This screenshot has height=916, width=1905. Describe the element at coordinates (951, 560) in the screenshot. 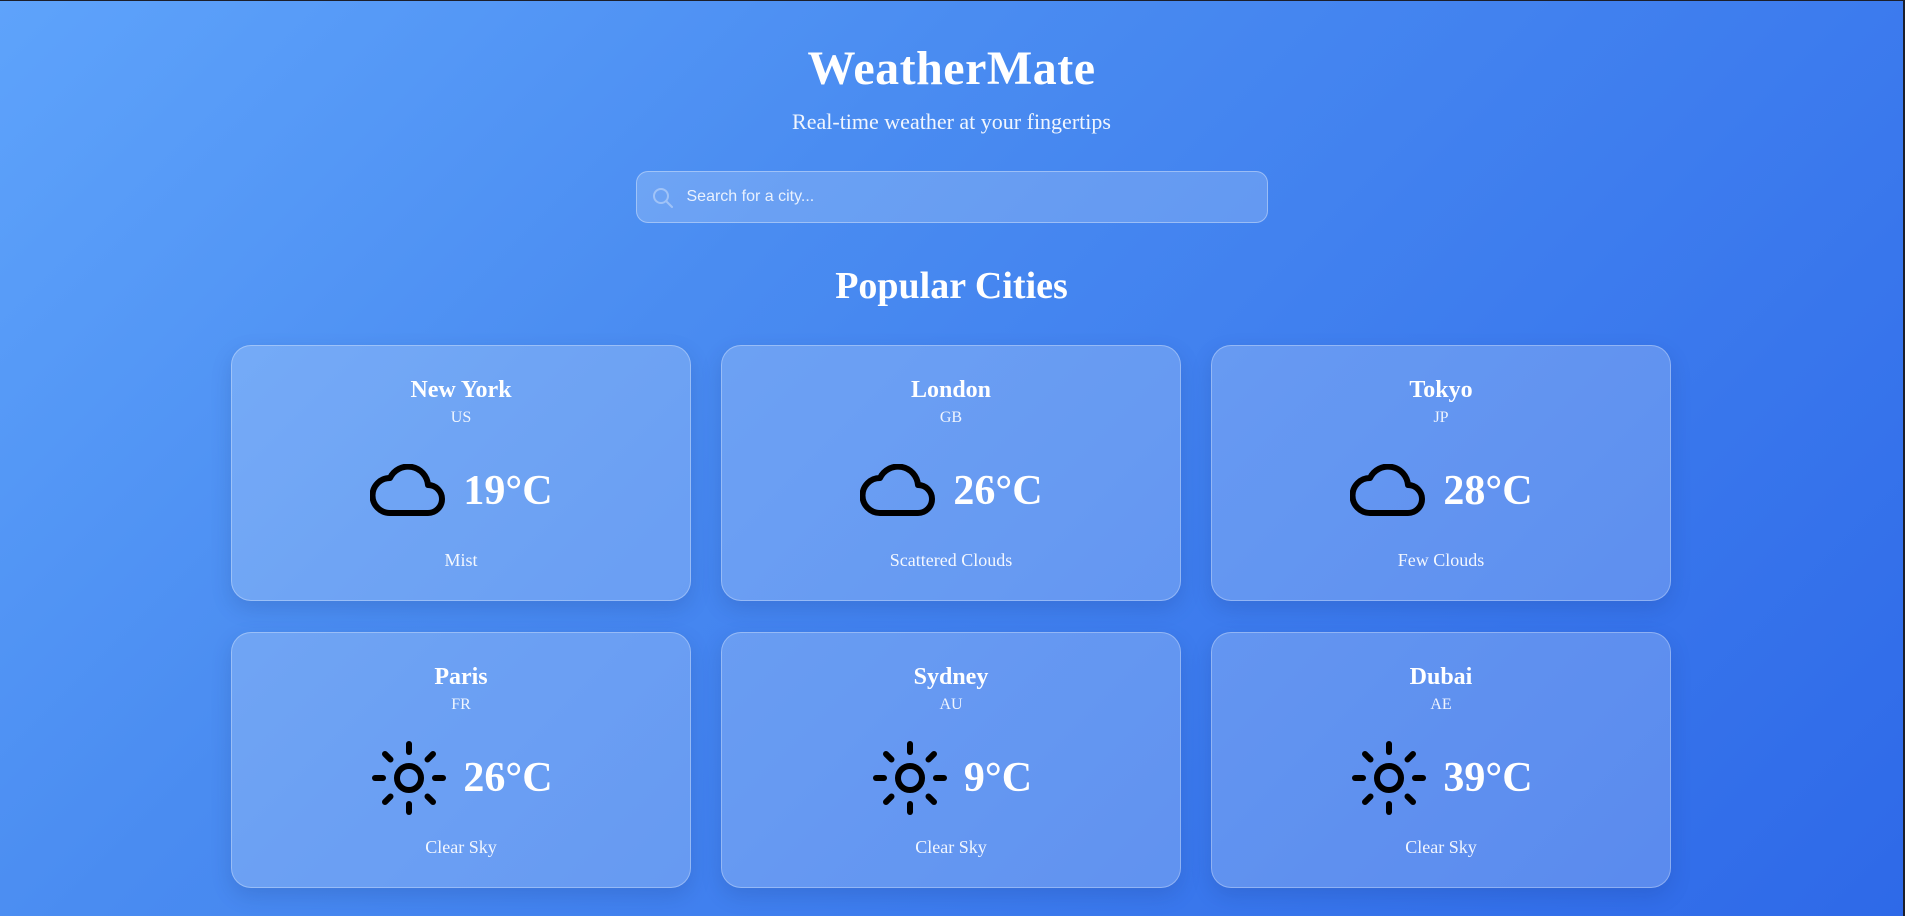

I see `weather-description: Scattered Clouds` at that location.